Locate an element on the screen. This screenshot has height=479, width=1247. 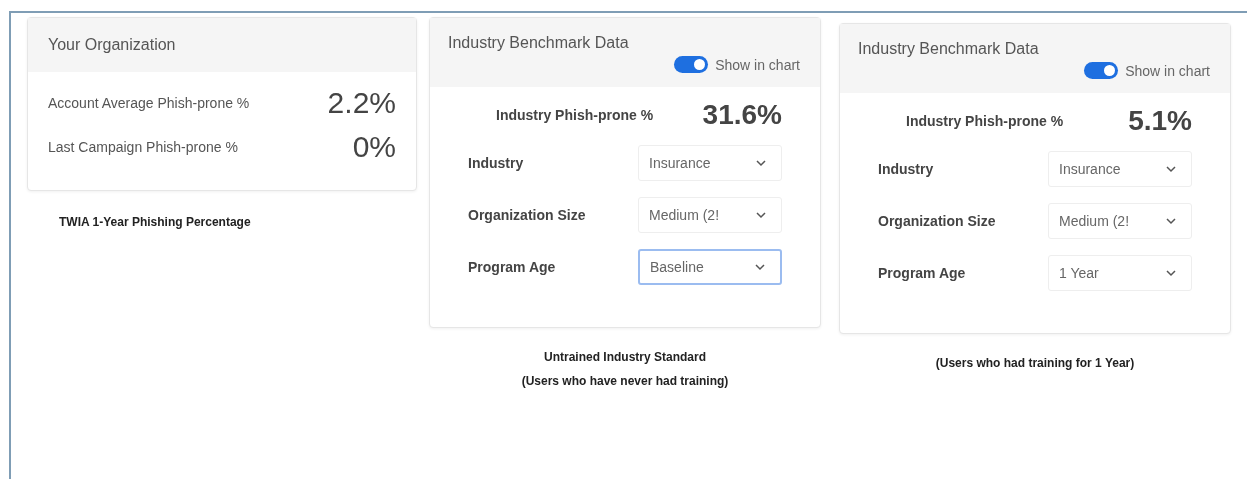
caption: (Users who had training for 1 Year) is located at coordinates (1035, 363).